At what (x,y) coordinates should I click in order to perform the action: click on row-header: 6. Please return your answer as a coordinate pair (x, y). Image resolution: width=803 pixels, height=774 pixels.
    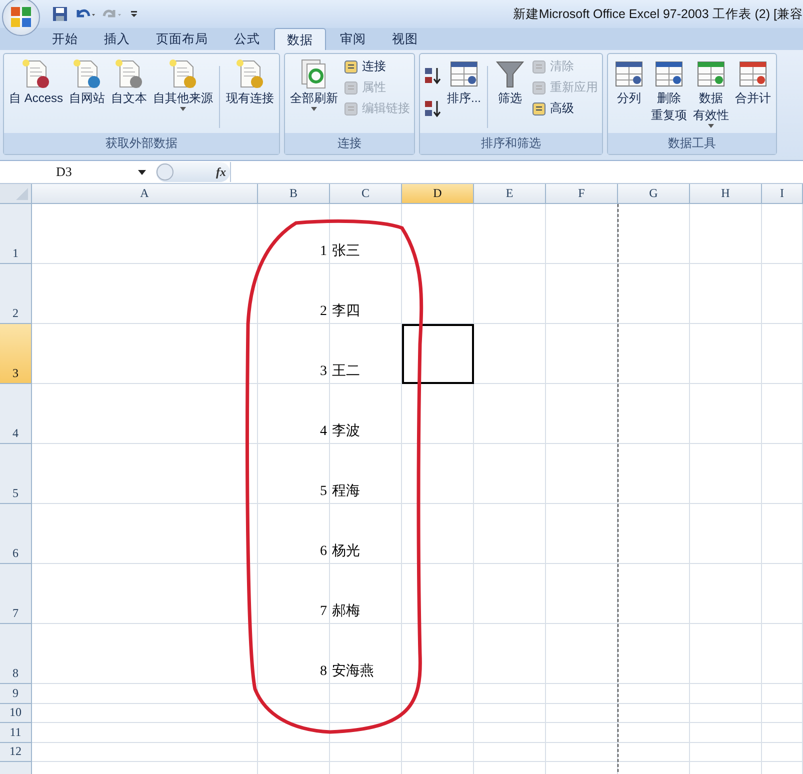
    Looking at the image, I should click on (16, 534).